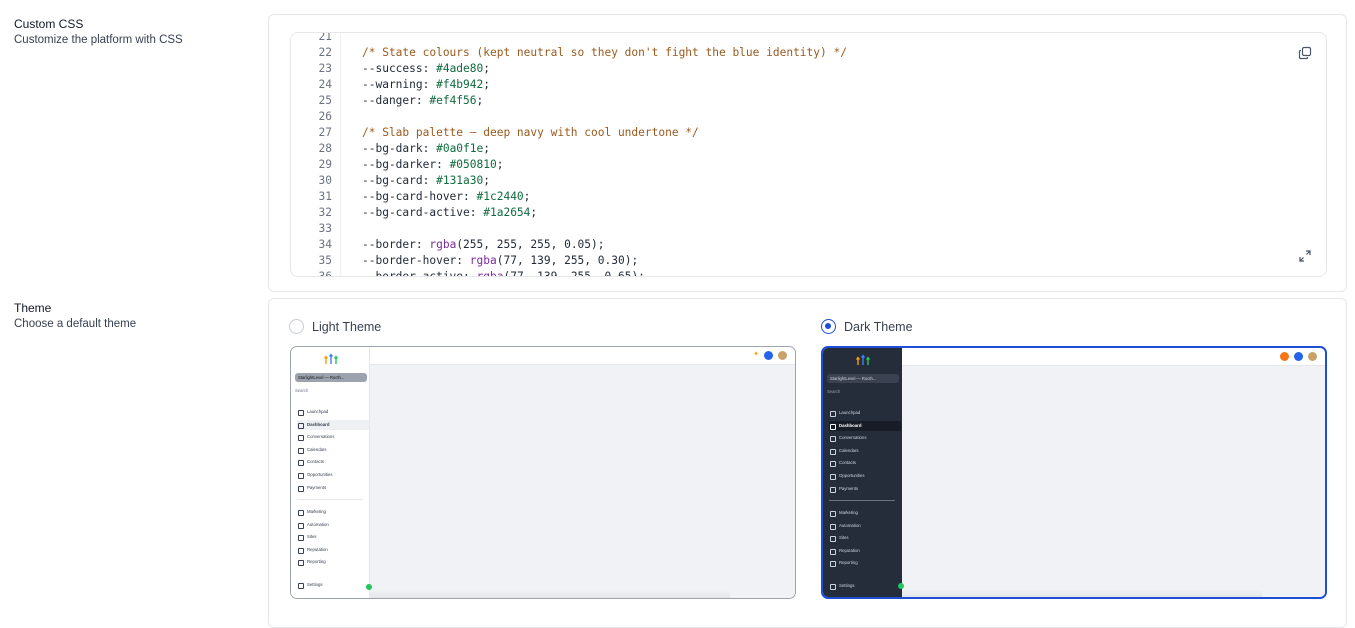 This screenshot has height=628, width=1355. What do you see at coordinates (396, 100) in the screenshot?
I see `code-token: --danger:` at bounding box center [396, 100].